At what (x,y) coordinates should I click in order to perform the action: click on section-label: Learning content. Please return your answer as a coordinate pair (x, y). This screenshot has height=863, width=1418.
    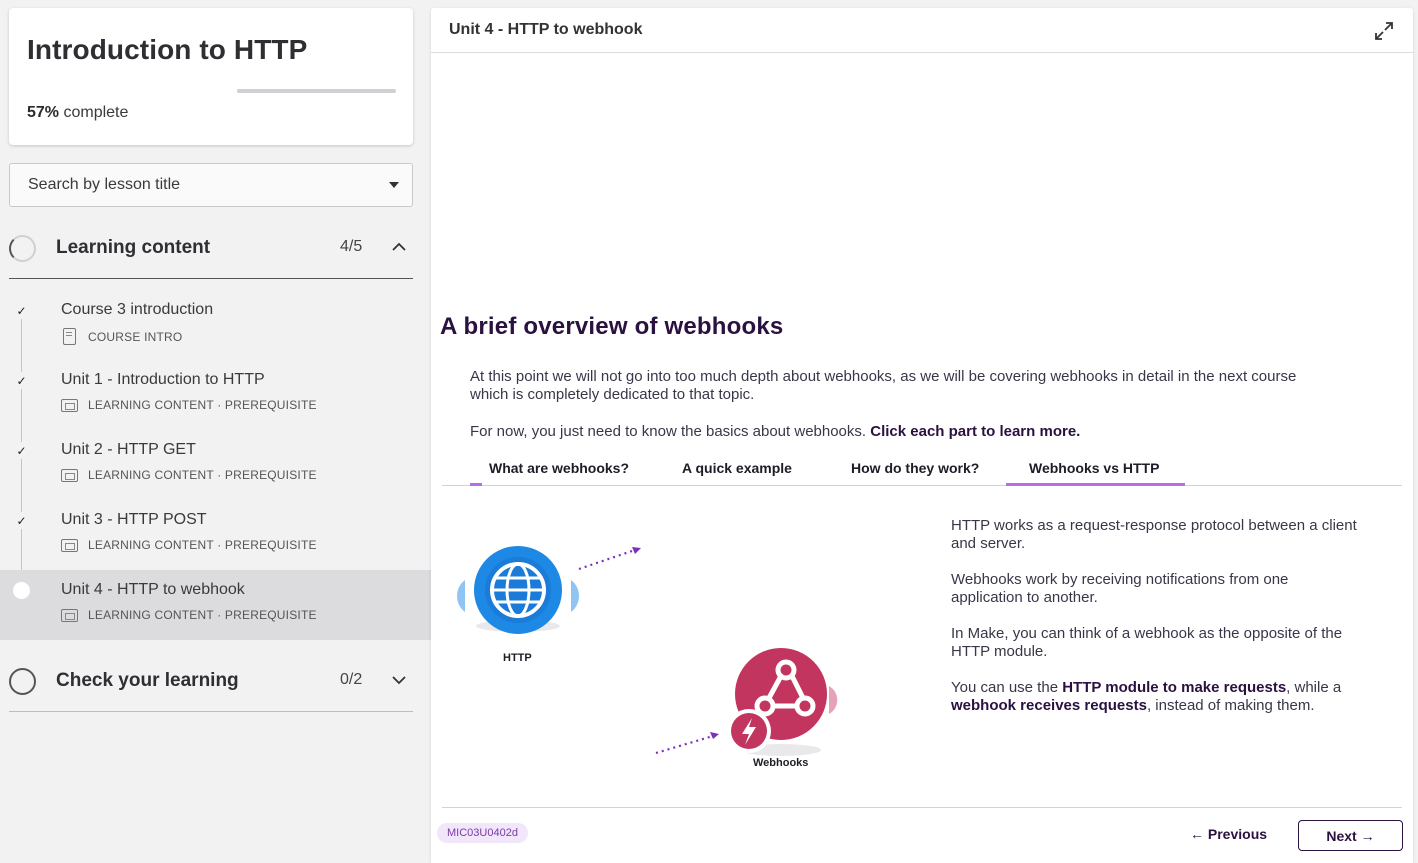
    Looking at the image, I should click on (133, 247).